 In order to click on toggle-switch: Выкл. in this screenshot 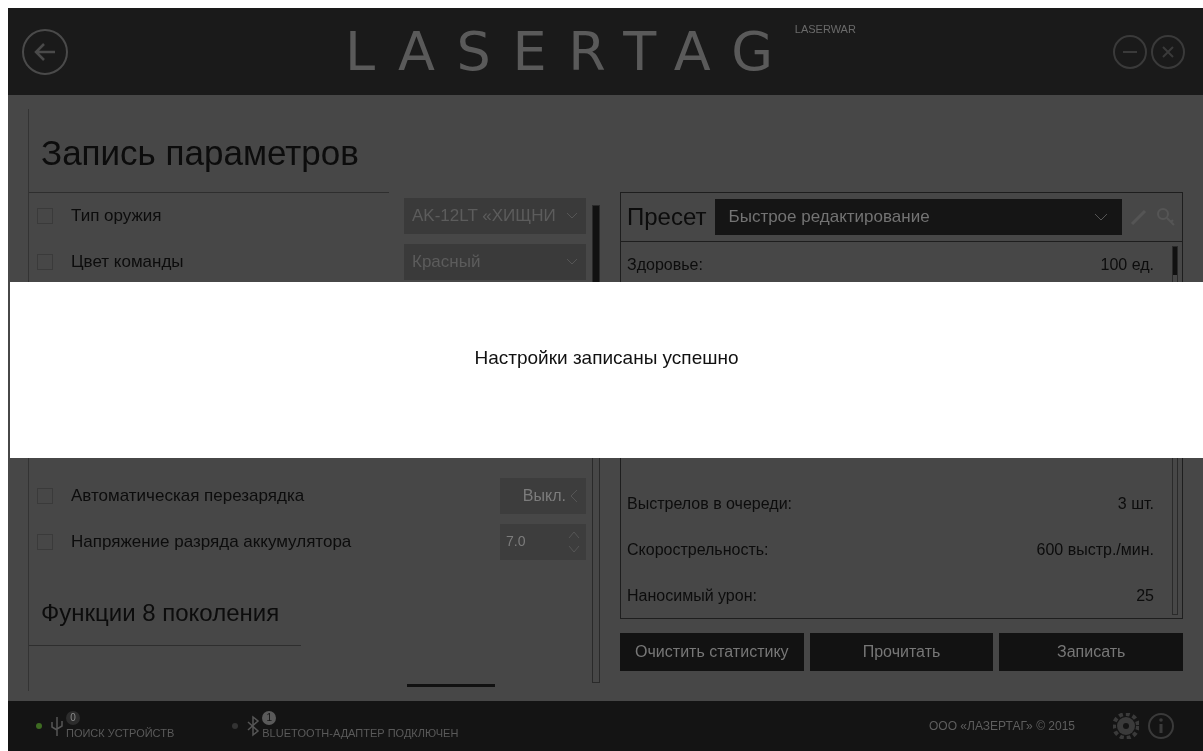, I will do `click(543, 495)`.